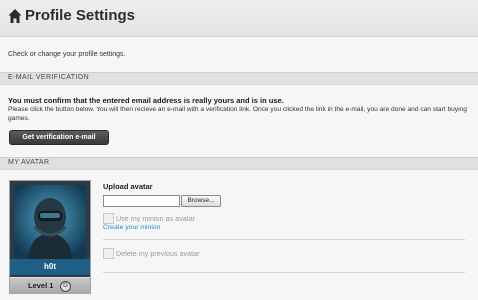 The image size is (478, 300). What do you see at coordinates (65, 286) in the screenshot?
I see `level-badge-icon: G` at bounding box center [65, 286].